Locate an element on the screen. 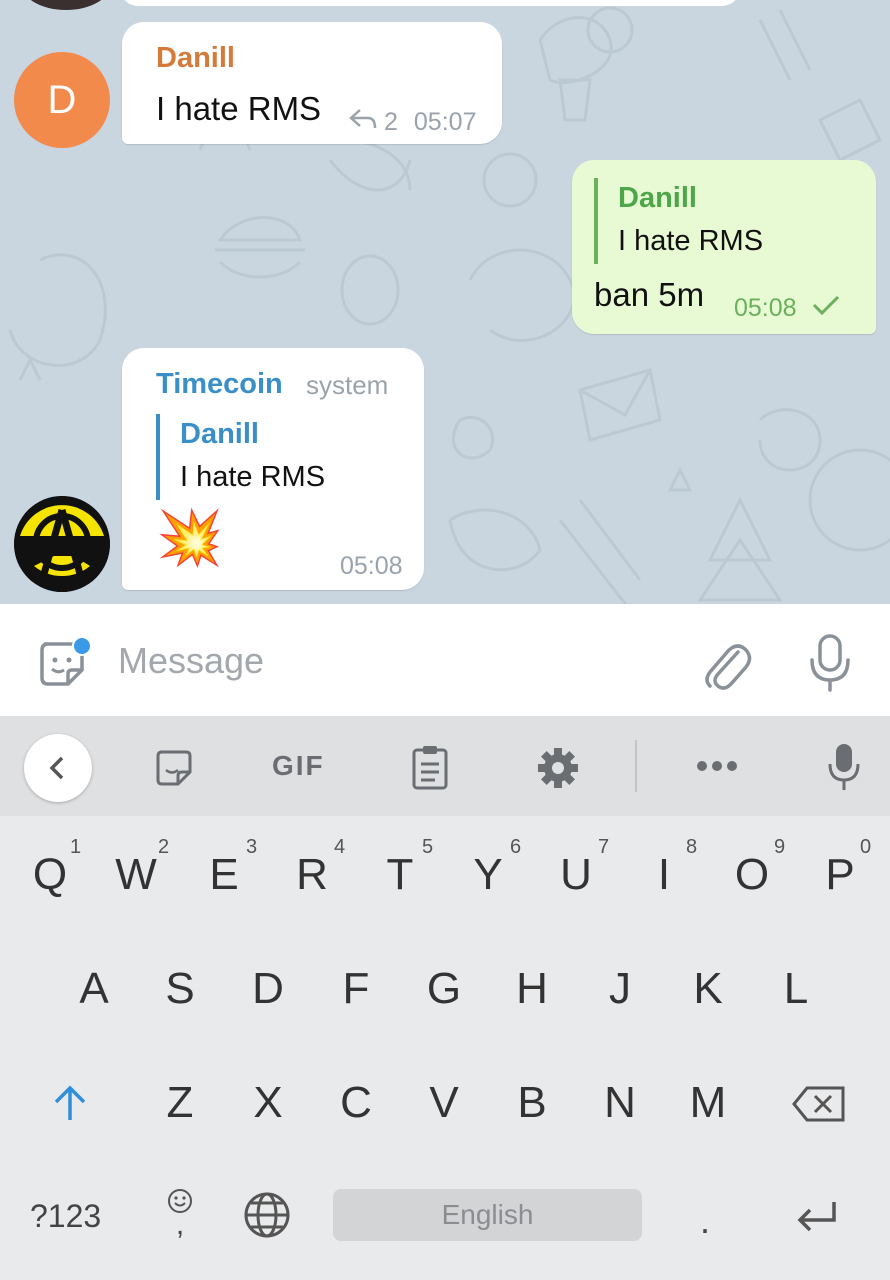 The width and height of the screenshot is (890, 1280). space-bar: English is located at coordinates (487, 1215).